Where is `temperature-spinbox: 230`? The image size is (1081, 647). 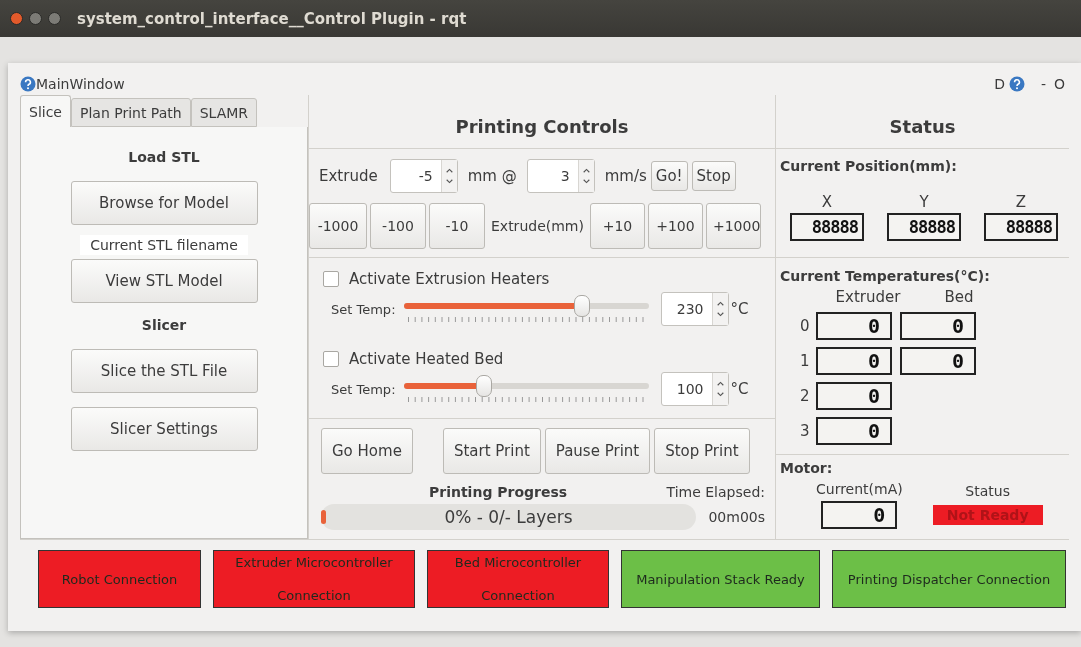 temperature-spinbox: 230 is located at coordinates (694, 309).